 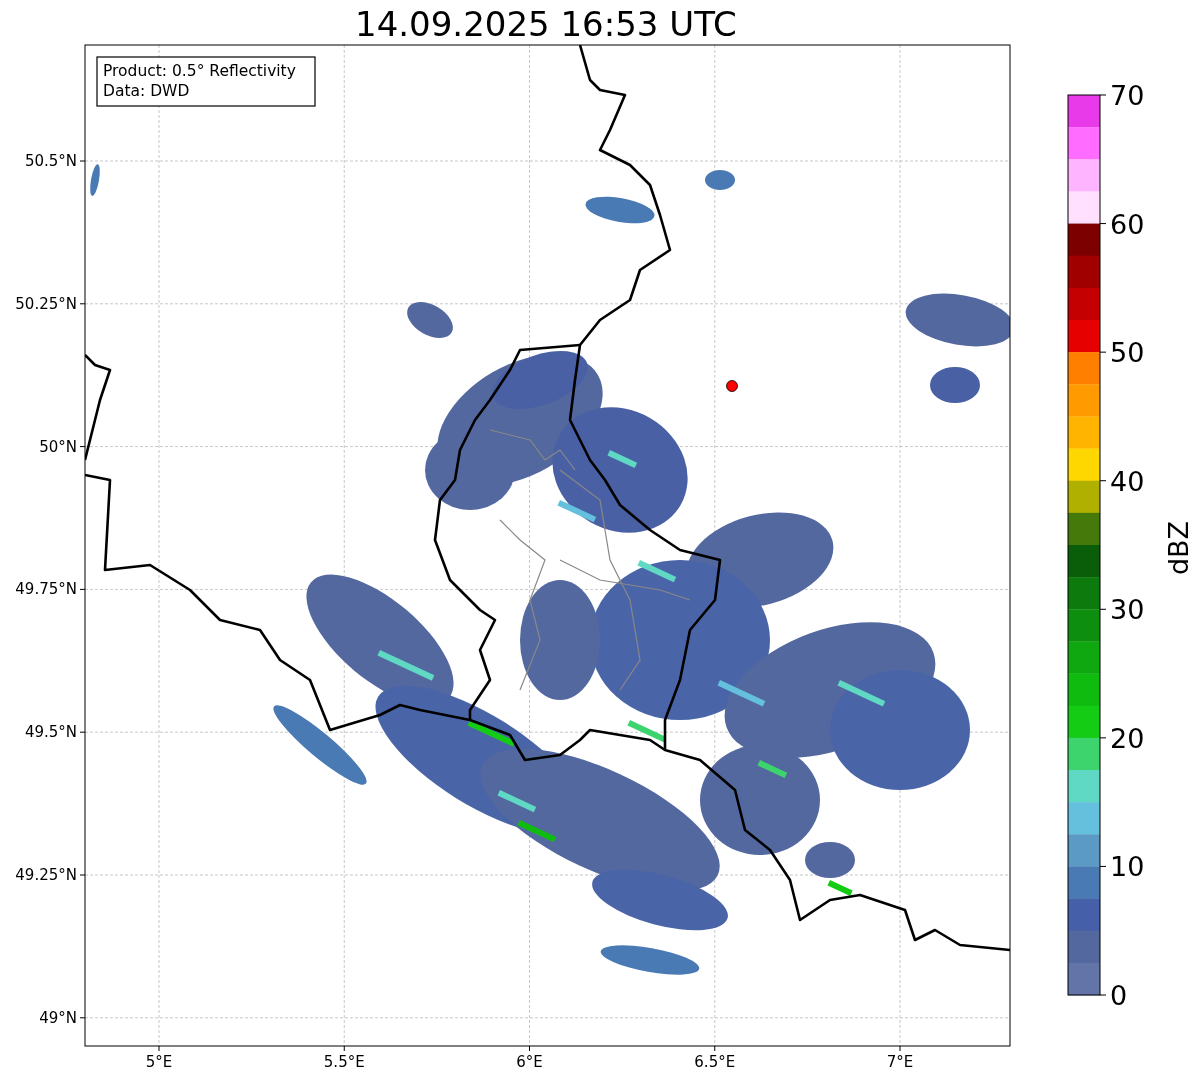 I want to click on axis-tick-label: 49.25°N, so click(x=46, y=875).